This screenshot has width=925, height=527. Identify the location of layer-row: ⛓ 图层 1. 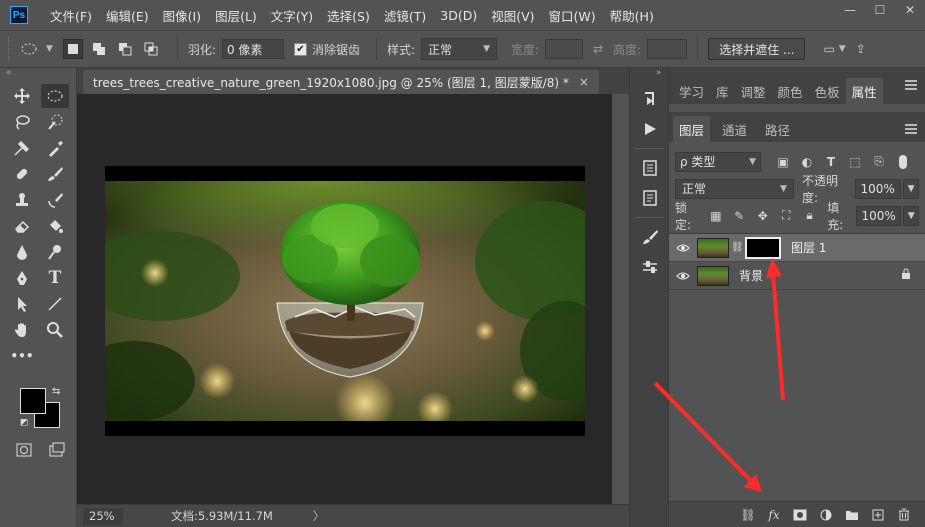
(797, 248).